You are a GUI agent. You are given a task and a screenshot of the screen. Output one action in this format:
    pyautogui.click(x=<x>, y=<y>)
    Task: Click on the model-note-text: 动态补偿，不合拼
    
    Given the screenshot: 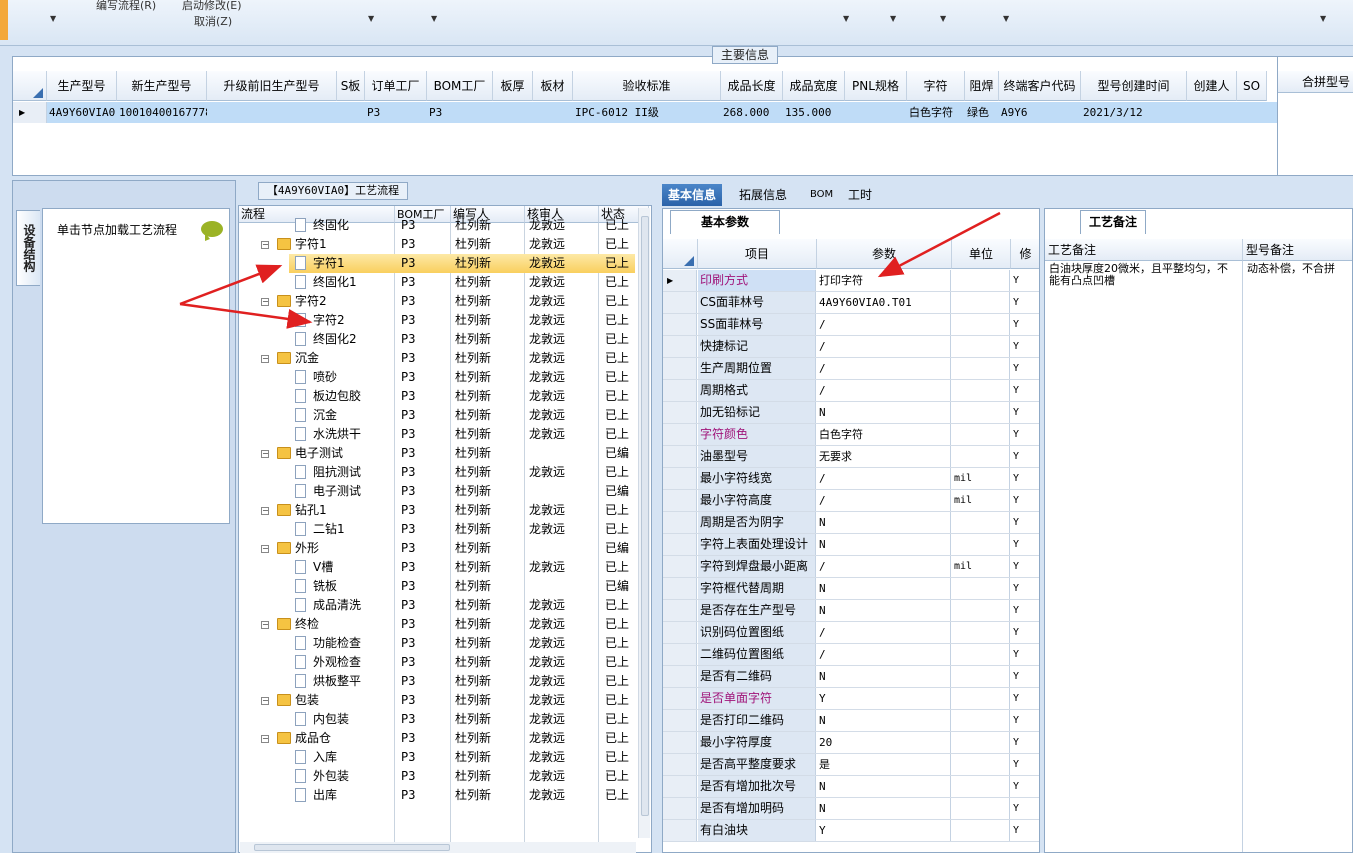 What is the action you would take?
    pyautogui.click(x=1299, y=269)
    